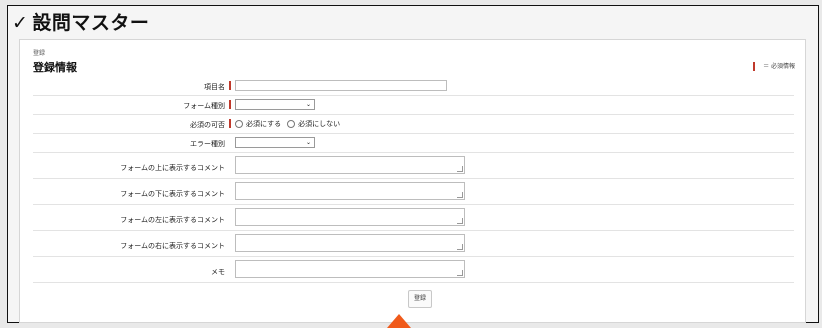 The image size is (822, 328). I want to click on row-comment-top: フォームの上に表示するコメント, so click(413, 166).